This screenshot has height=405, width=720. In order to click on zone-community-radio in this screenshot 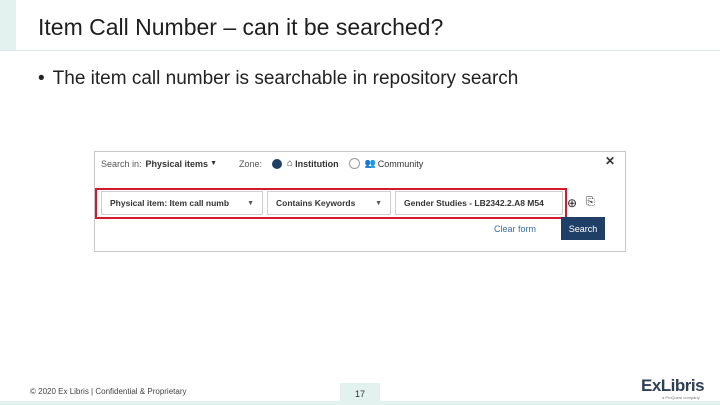, I will do `click(354, 163)`.